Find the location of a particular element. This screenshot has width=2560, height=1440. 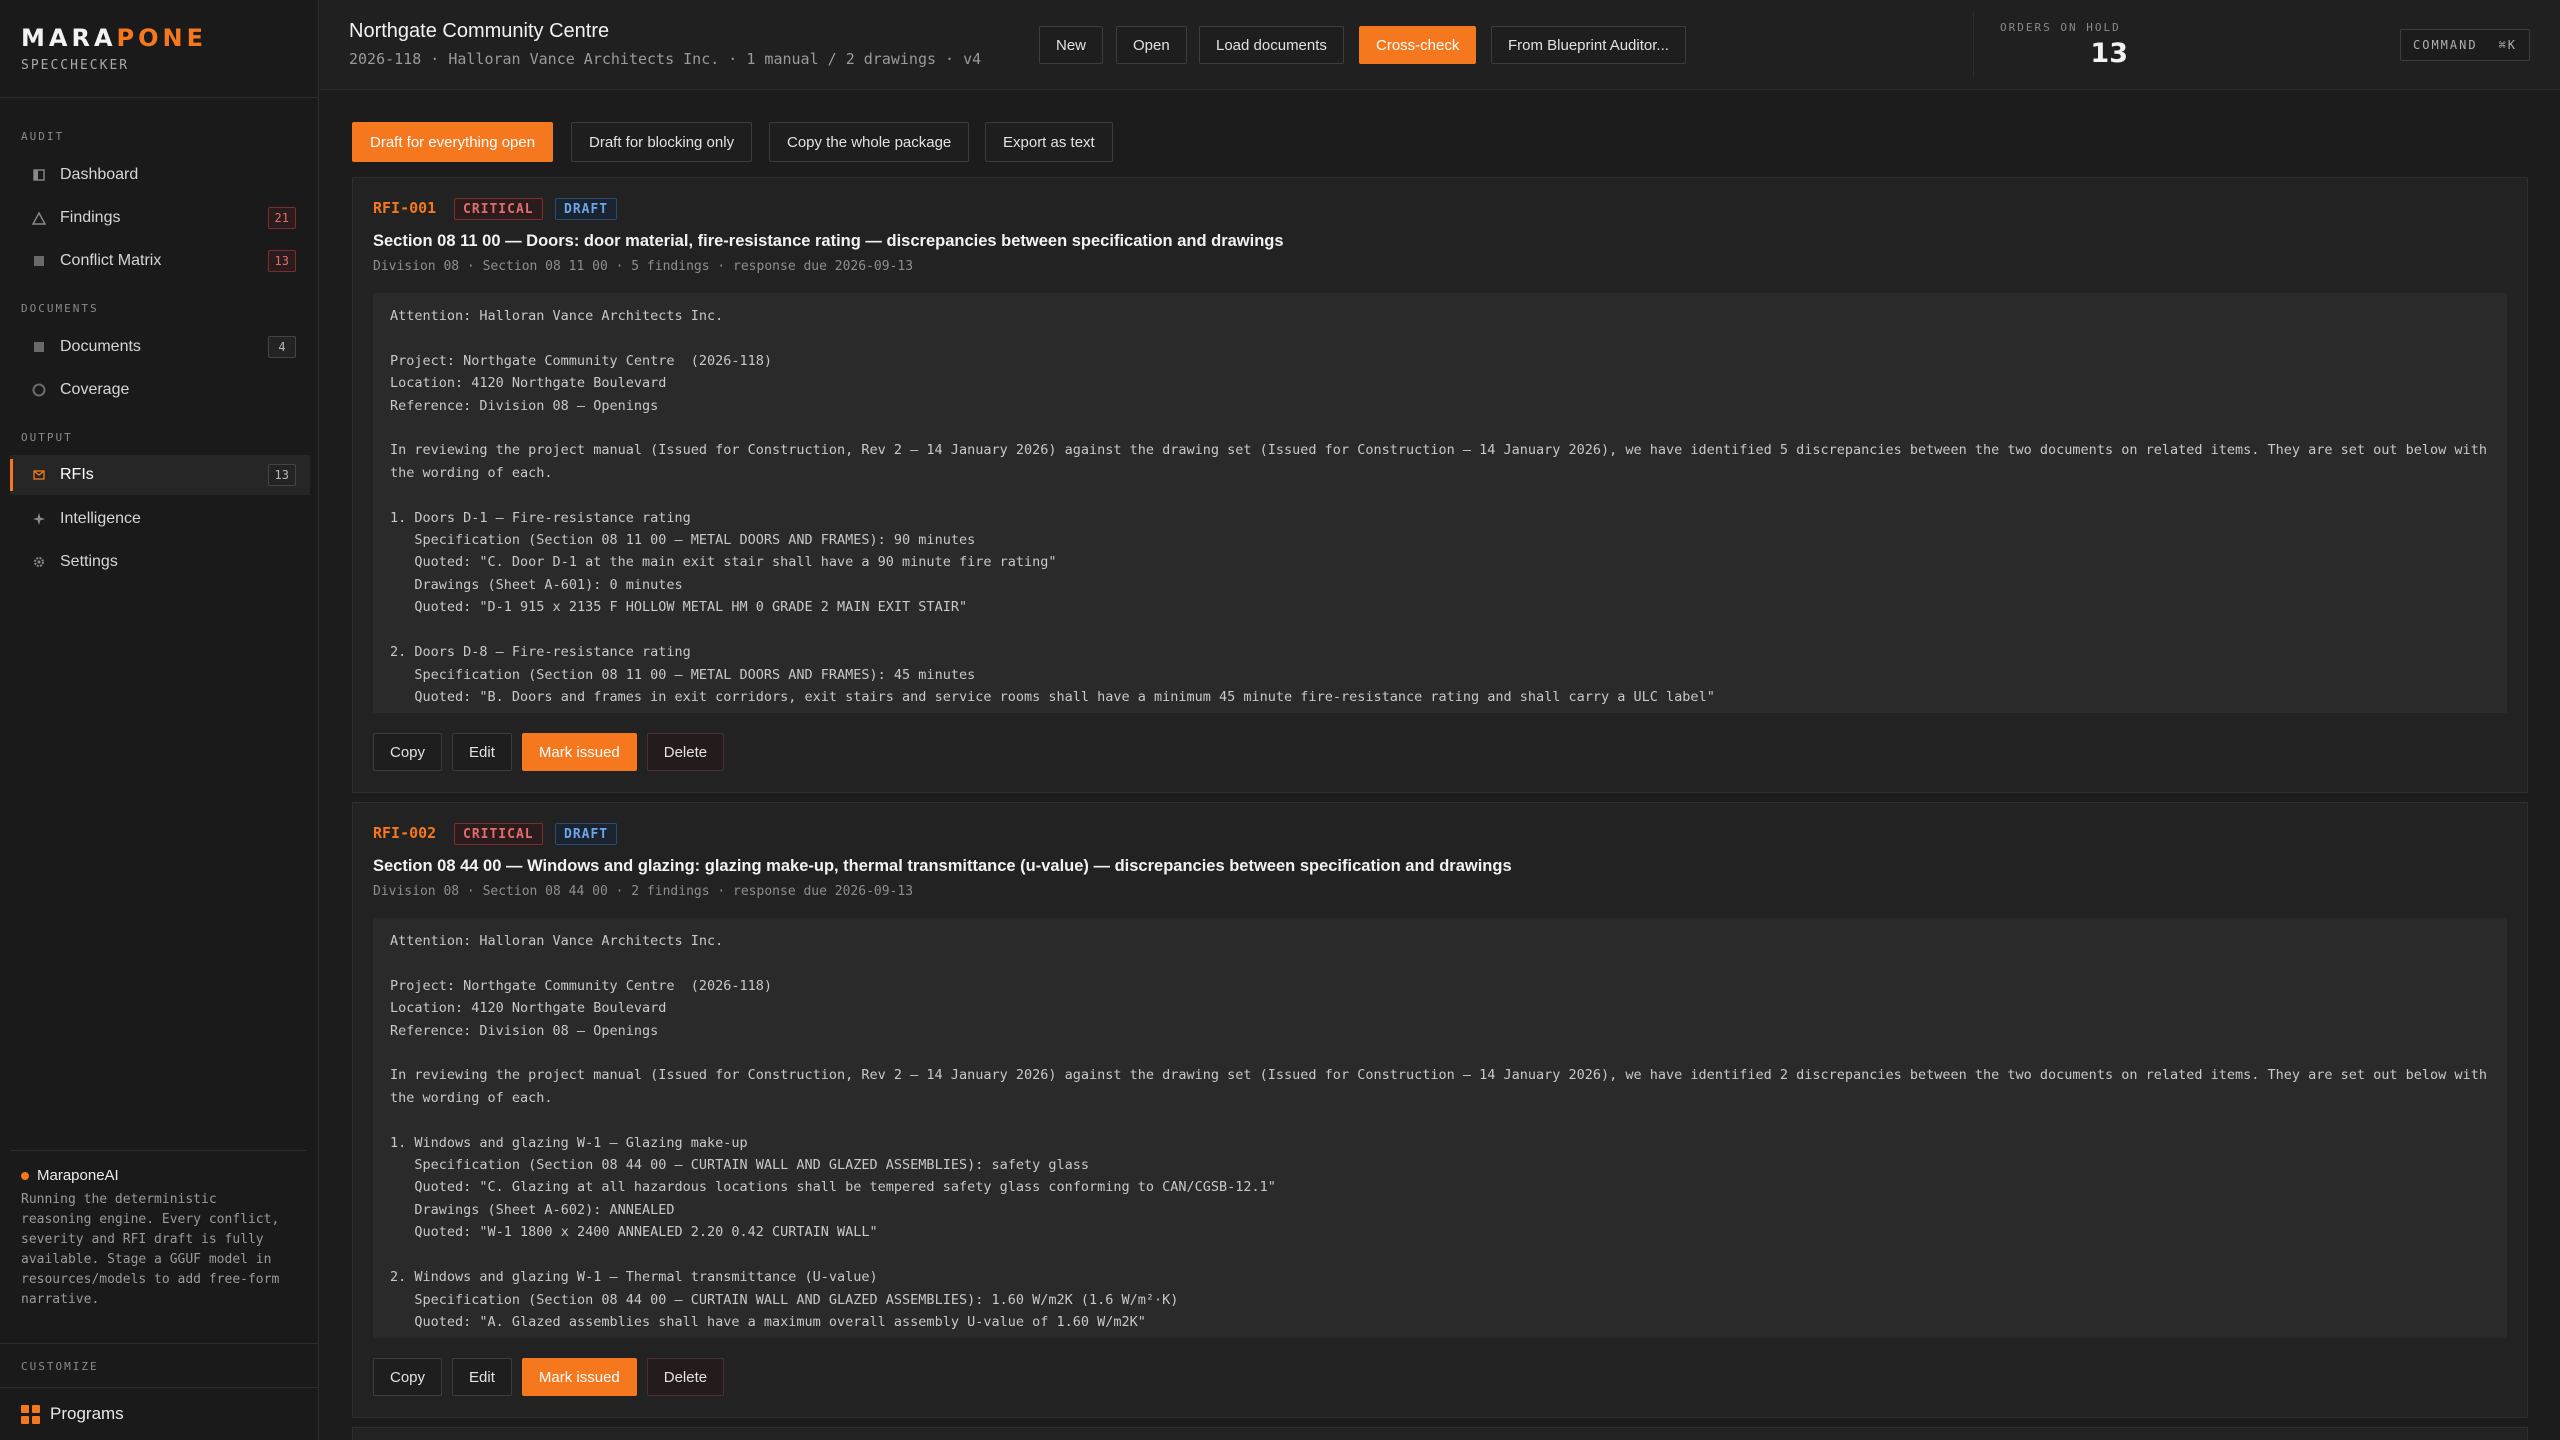

mail-icon is located at coordinates (39, 475).